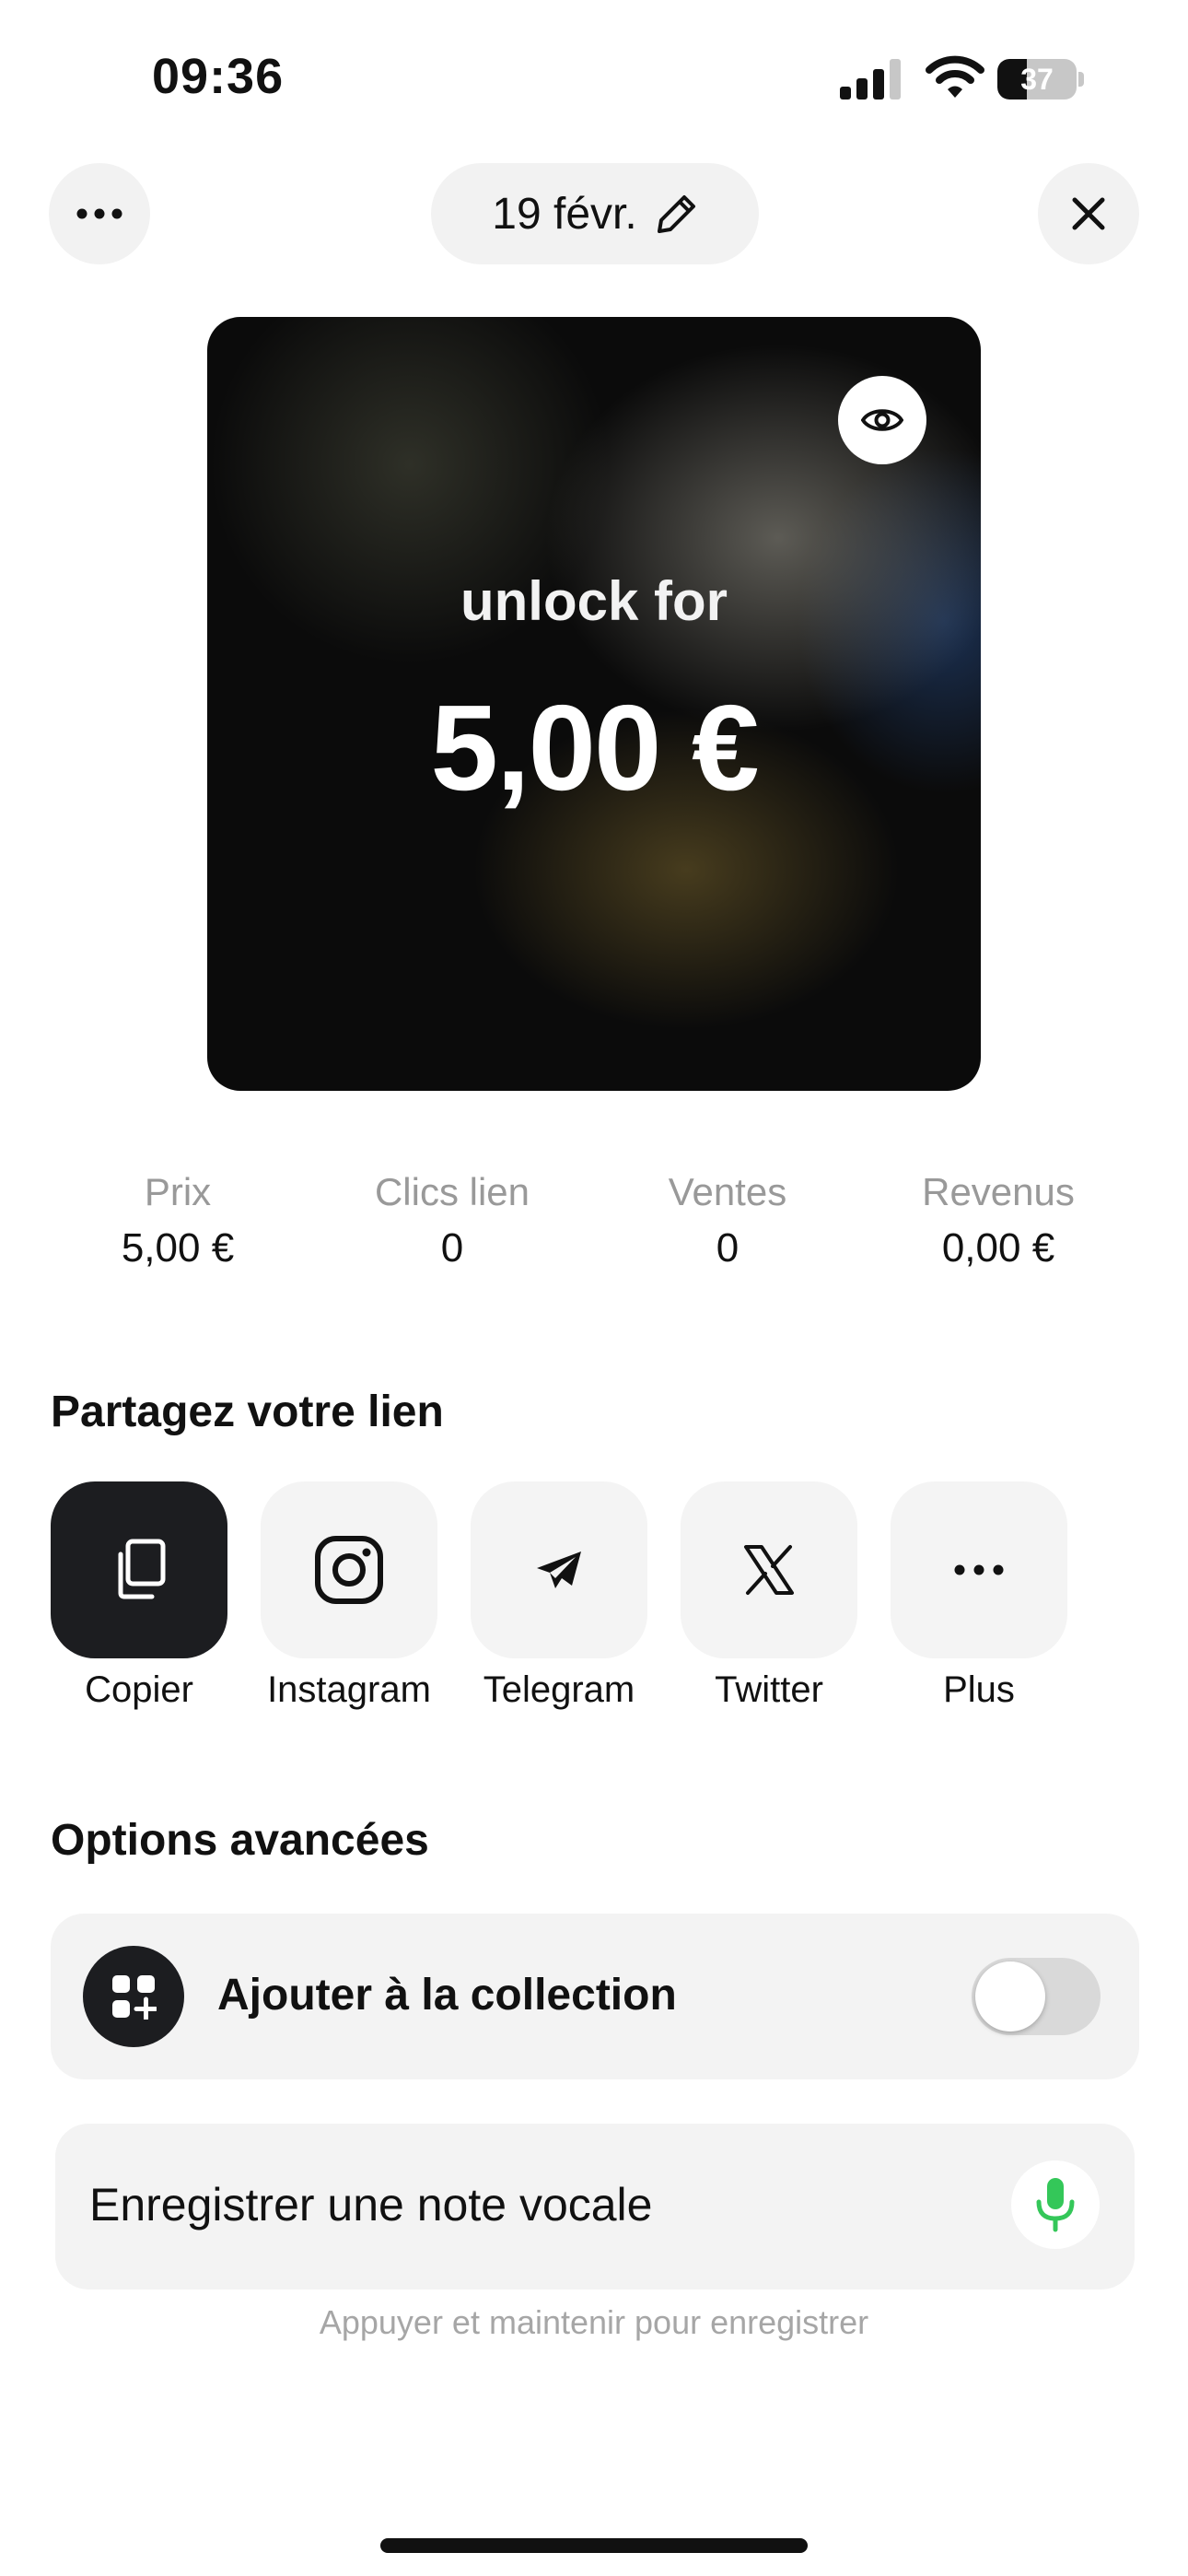 The image size is (1188, 2576). Describe the element at coordinates (727, 1220) in the screenshot. I see `stat-ventes: Ventes 0` at that location.